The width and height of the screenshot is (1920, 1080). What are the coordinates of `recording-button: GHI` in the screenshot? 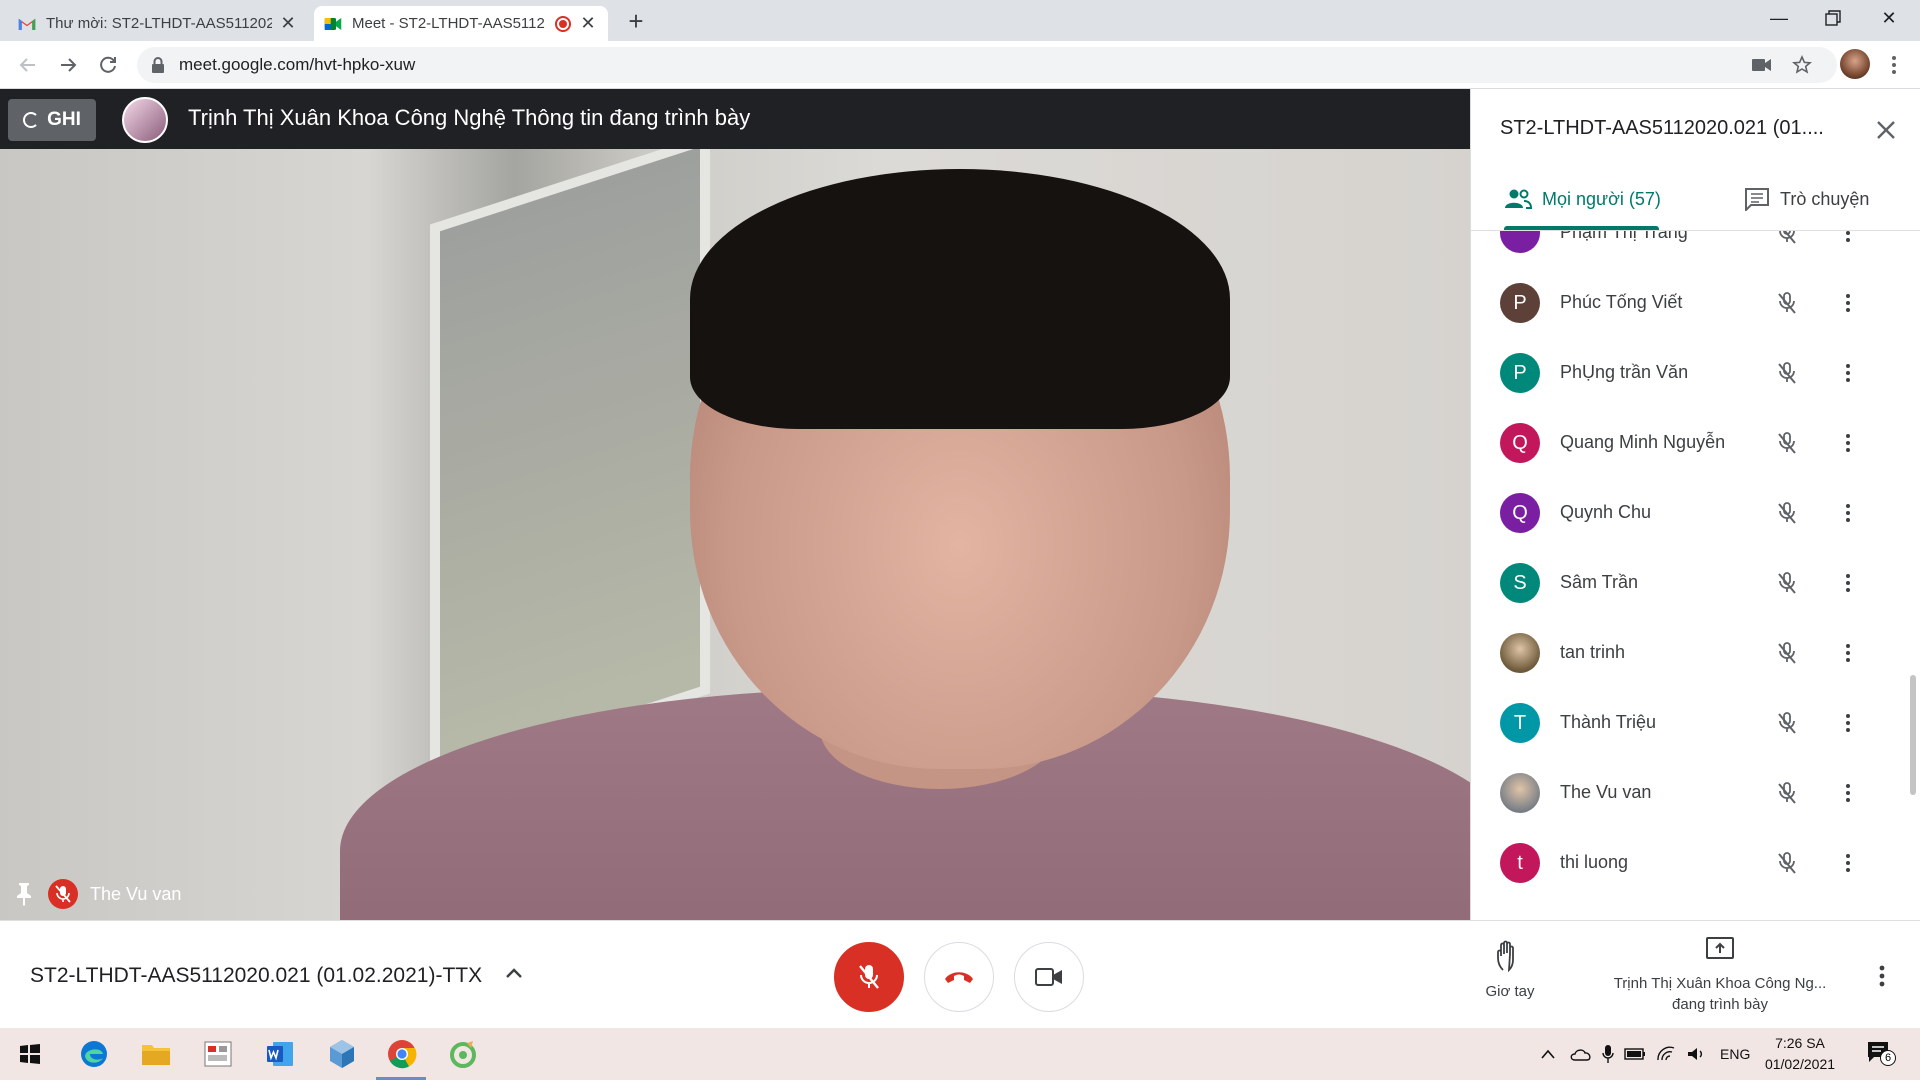 It's located at (52, 120).